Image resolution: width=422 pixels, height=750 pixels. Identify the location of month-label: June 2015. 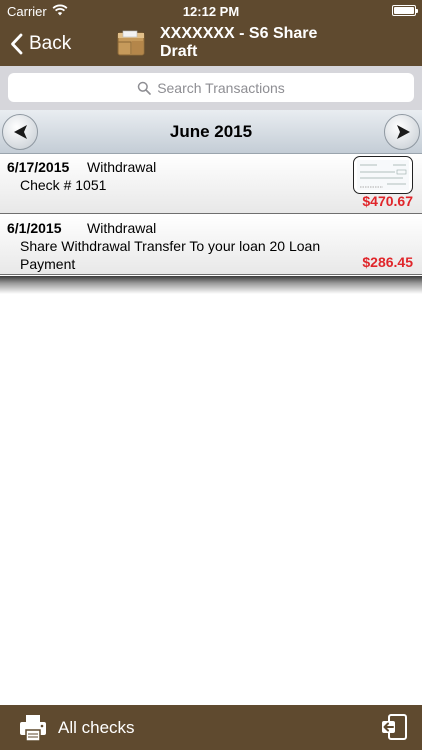
(211, 131).